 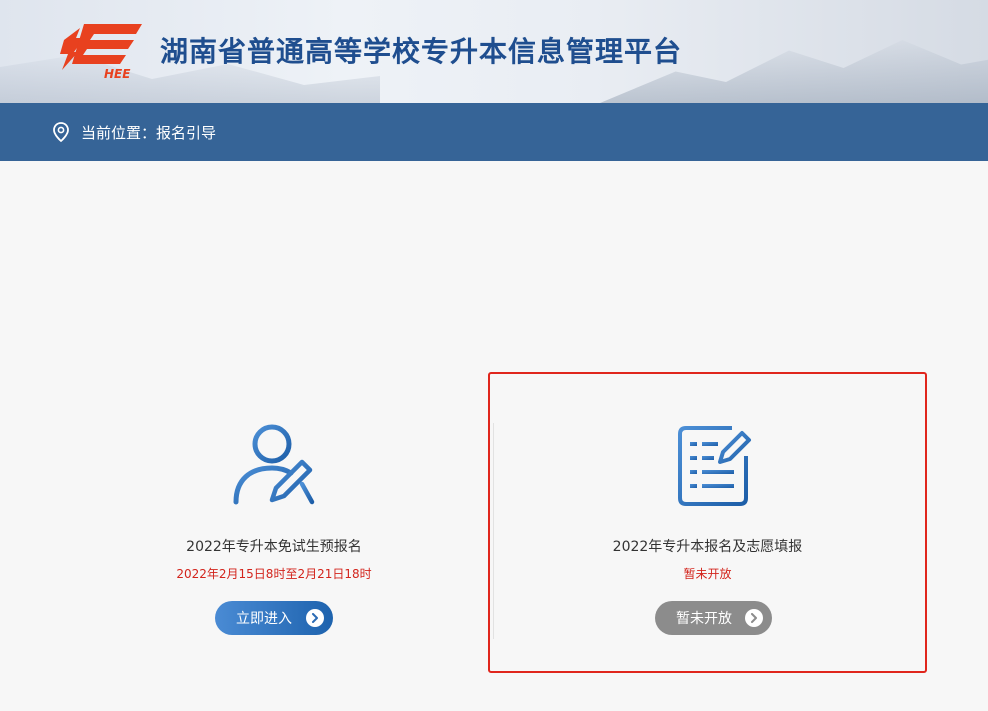 What do you see at coordinates (117, 73) in the screenshot?
I see `logo-text: HEE` at bounding box center [117, 73].